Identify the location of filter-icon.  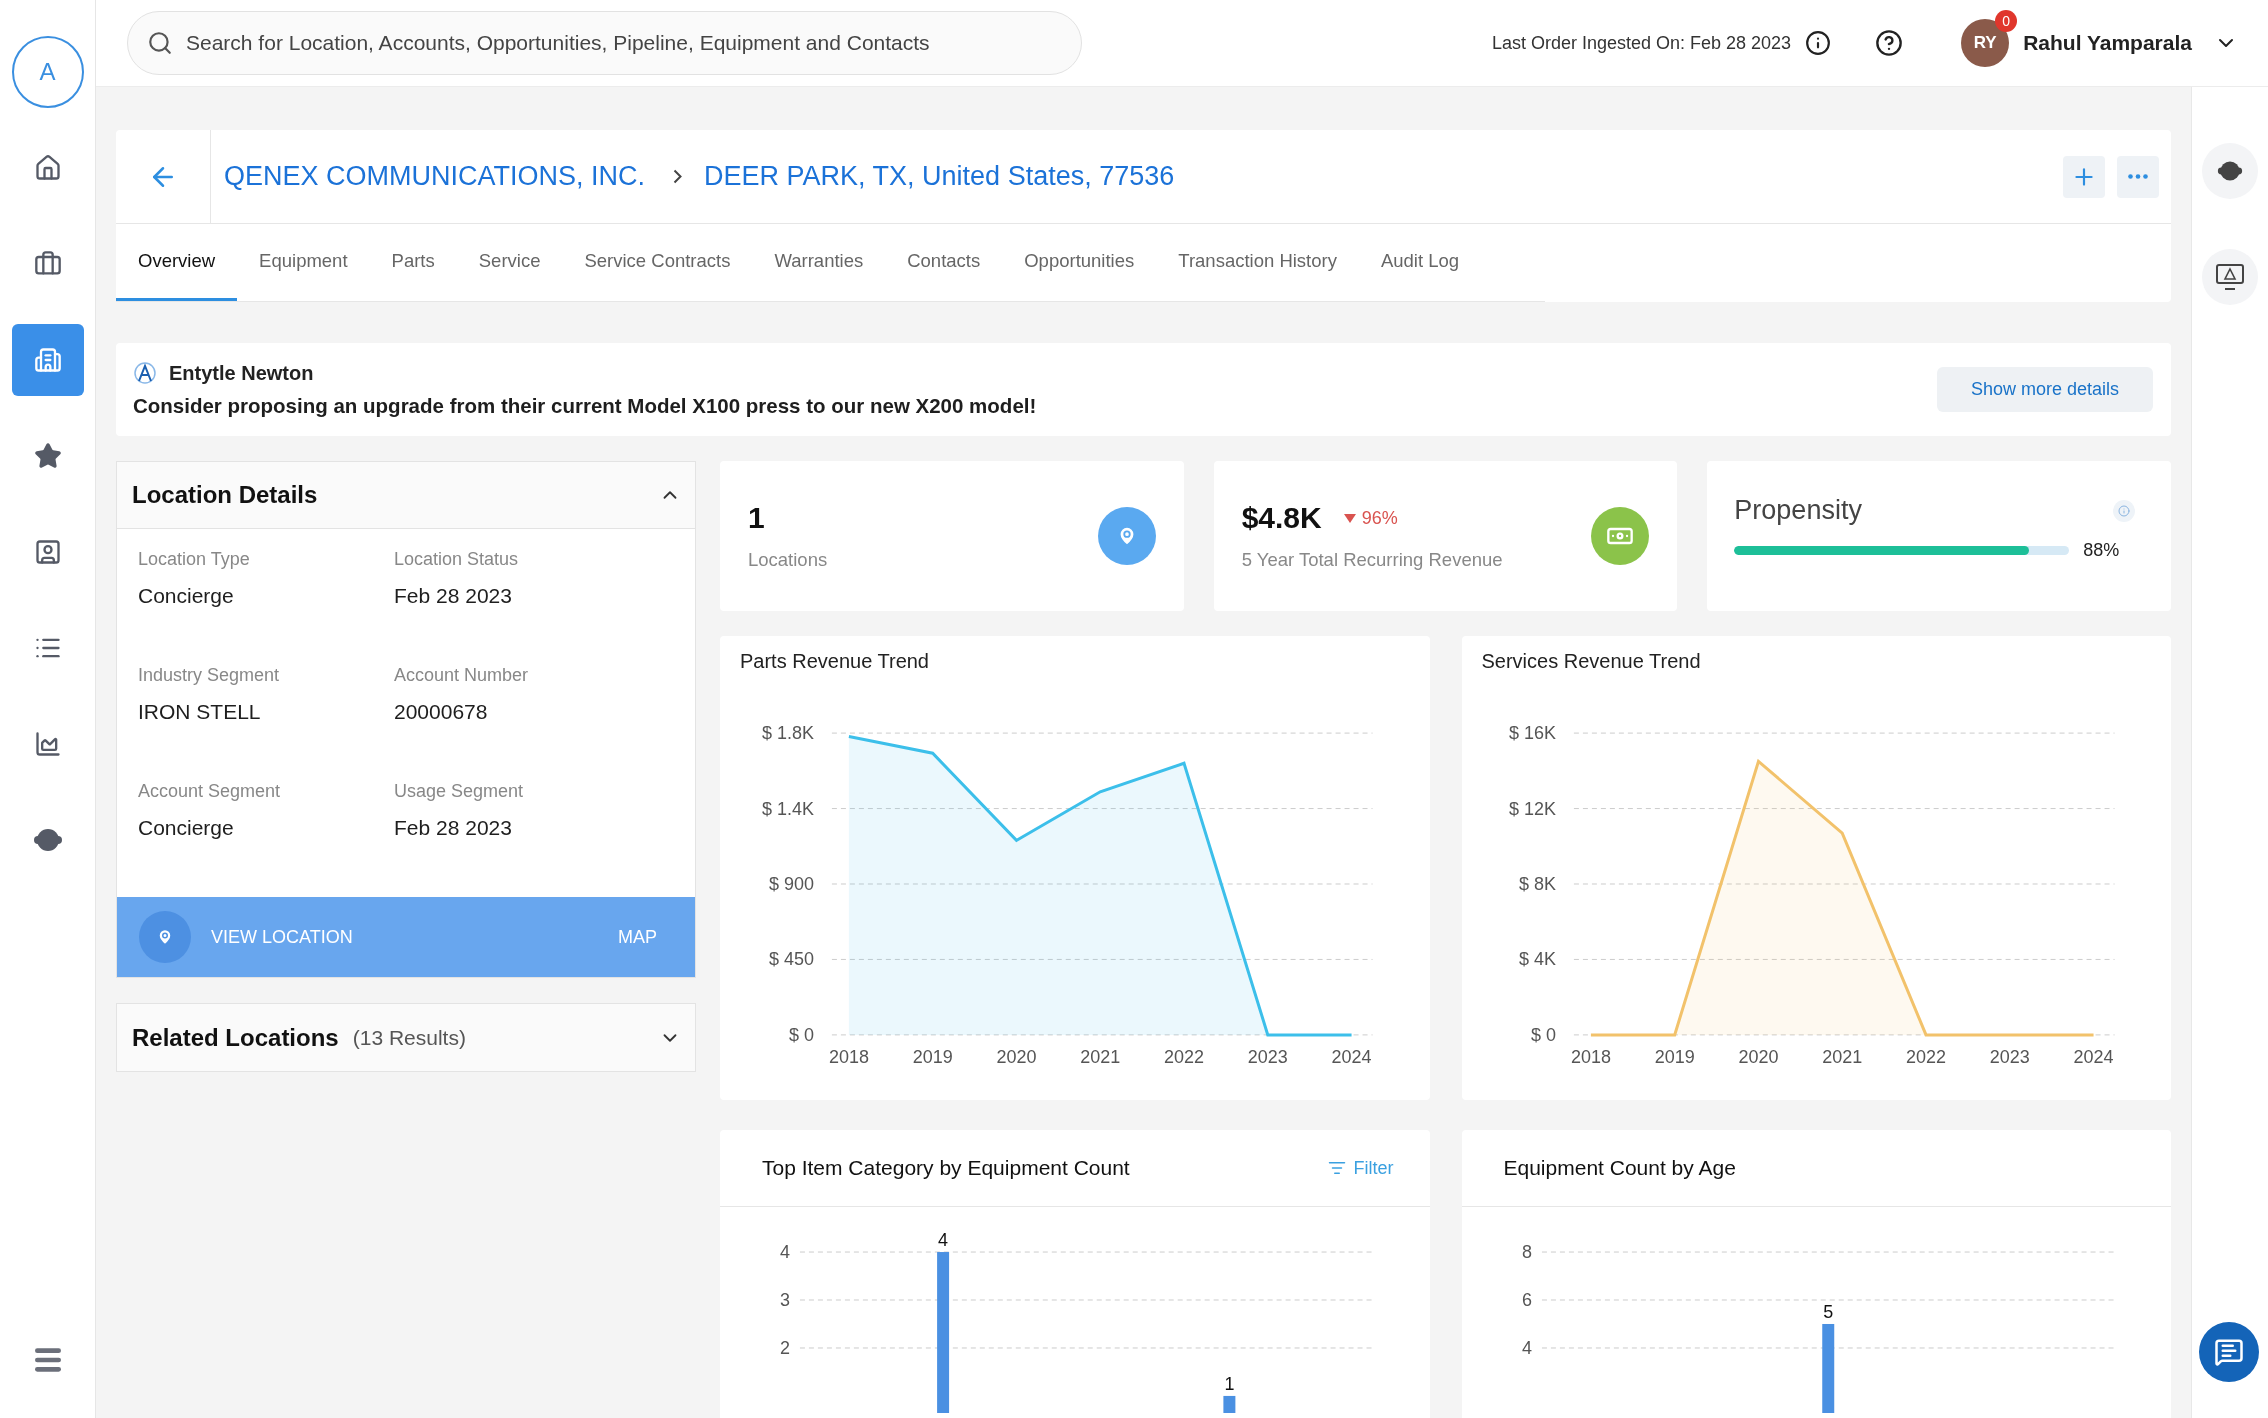
(1336, 1168).